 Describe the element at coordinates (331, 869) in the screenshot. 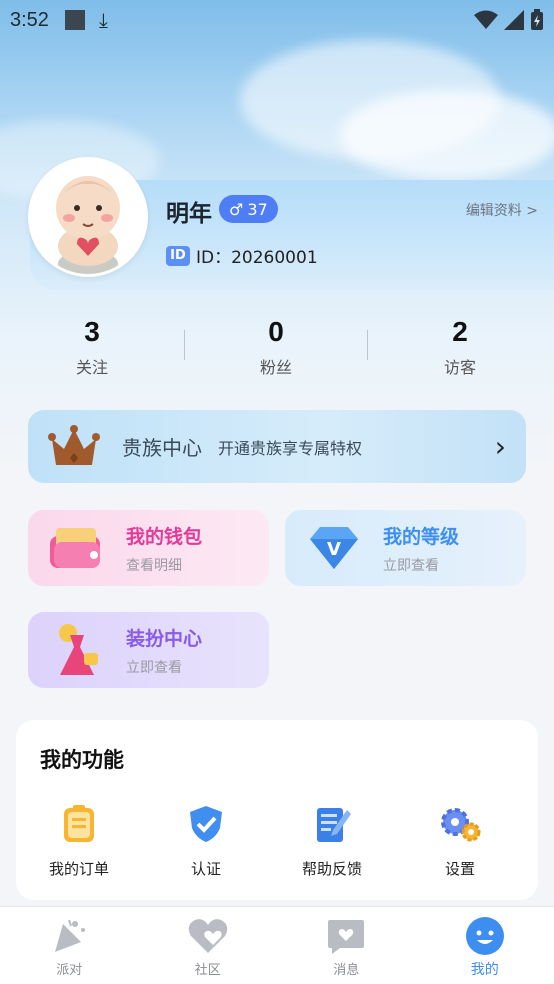

I see `feature-label: 帮助反馈` at that location.